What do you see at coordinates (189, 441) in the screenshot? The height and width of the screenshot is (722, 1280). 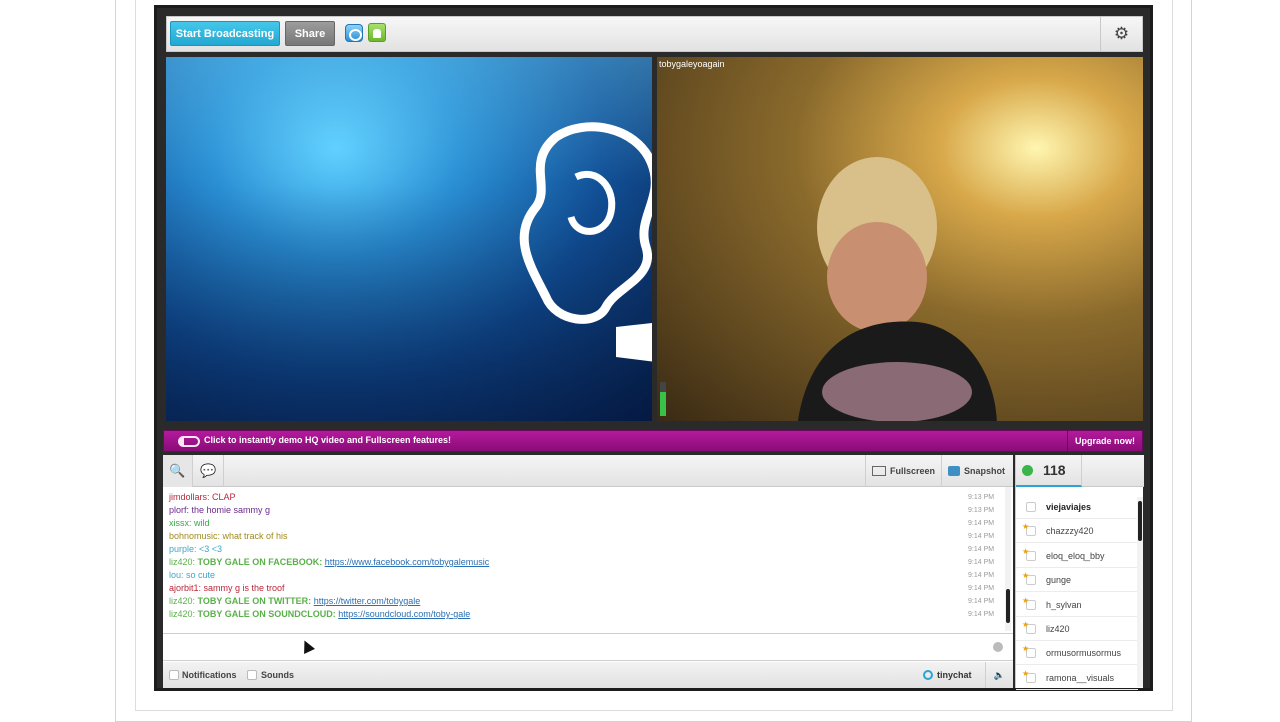 I see `hq-video-icon` at bounding box center [189, 441].